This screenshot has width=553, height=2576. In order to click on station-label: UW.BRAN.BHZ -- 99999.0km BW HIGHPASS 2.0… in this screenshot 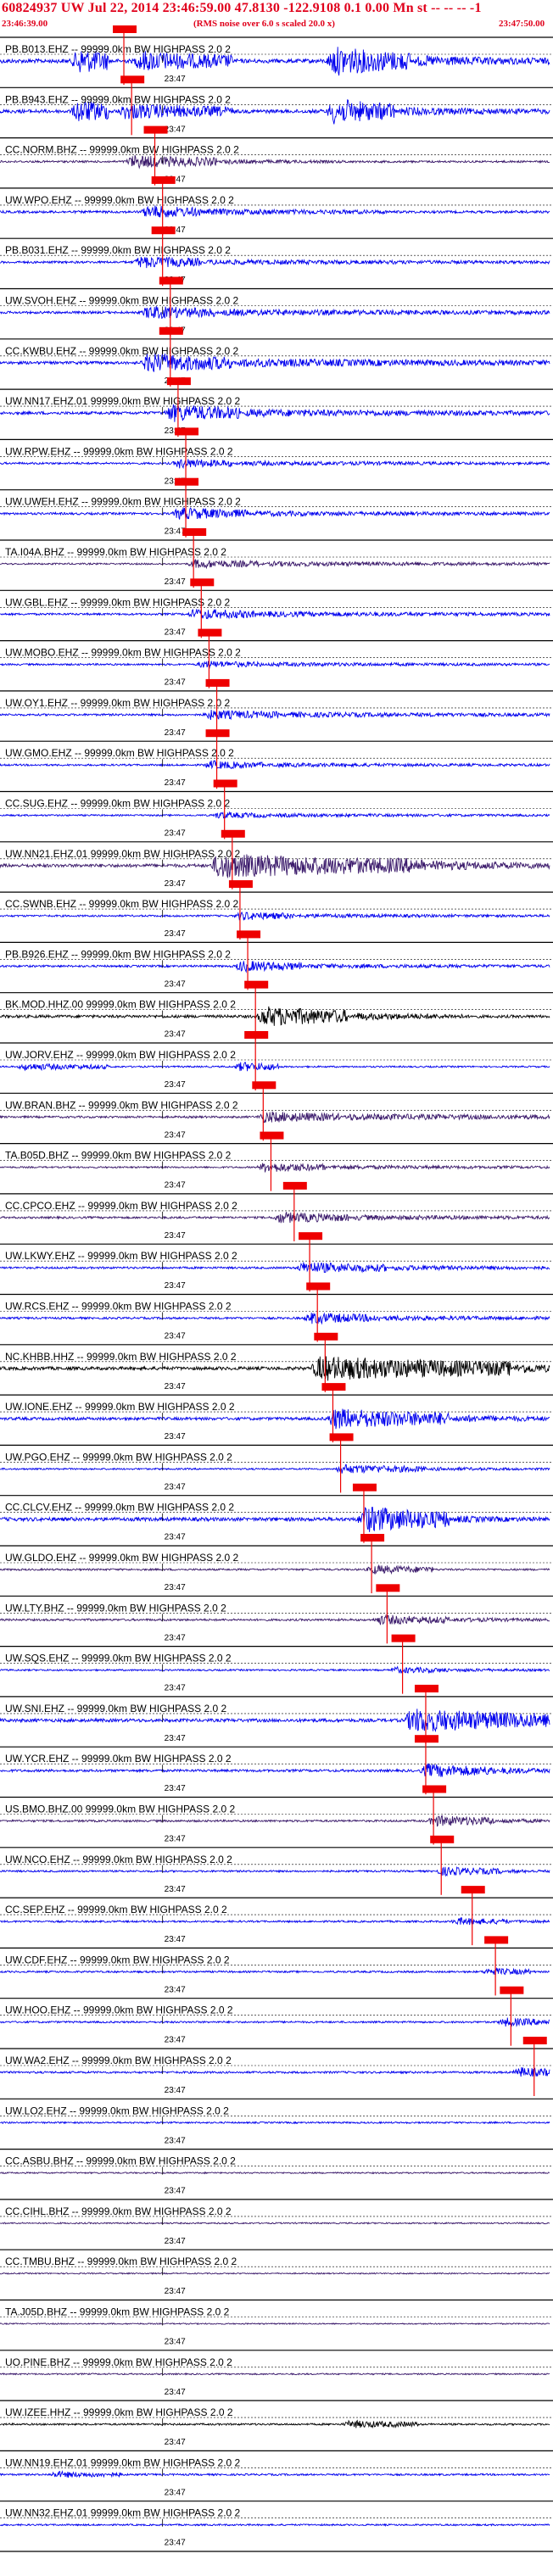, I will do `click(122, 1105)`.